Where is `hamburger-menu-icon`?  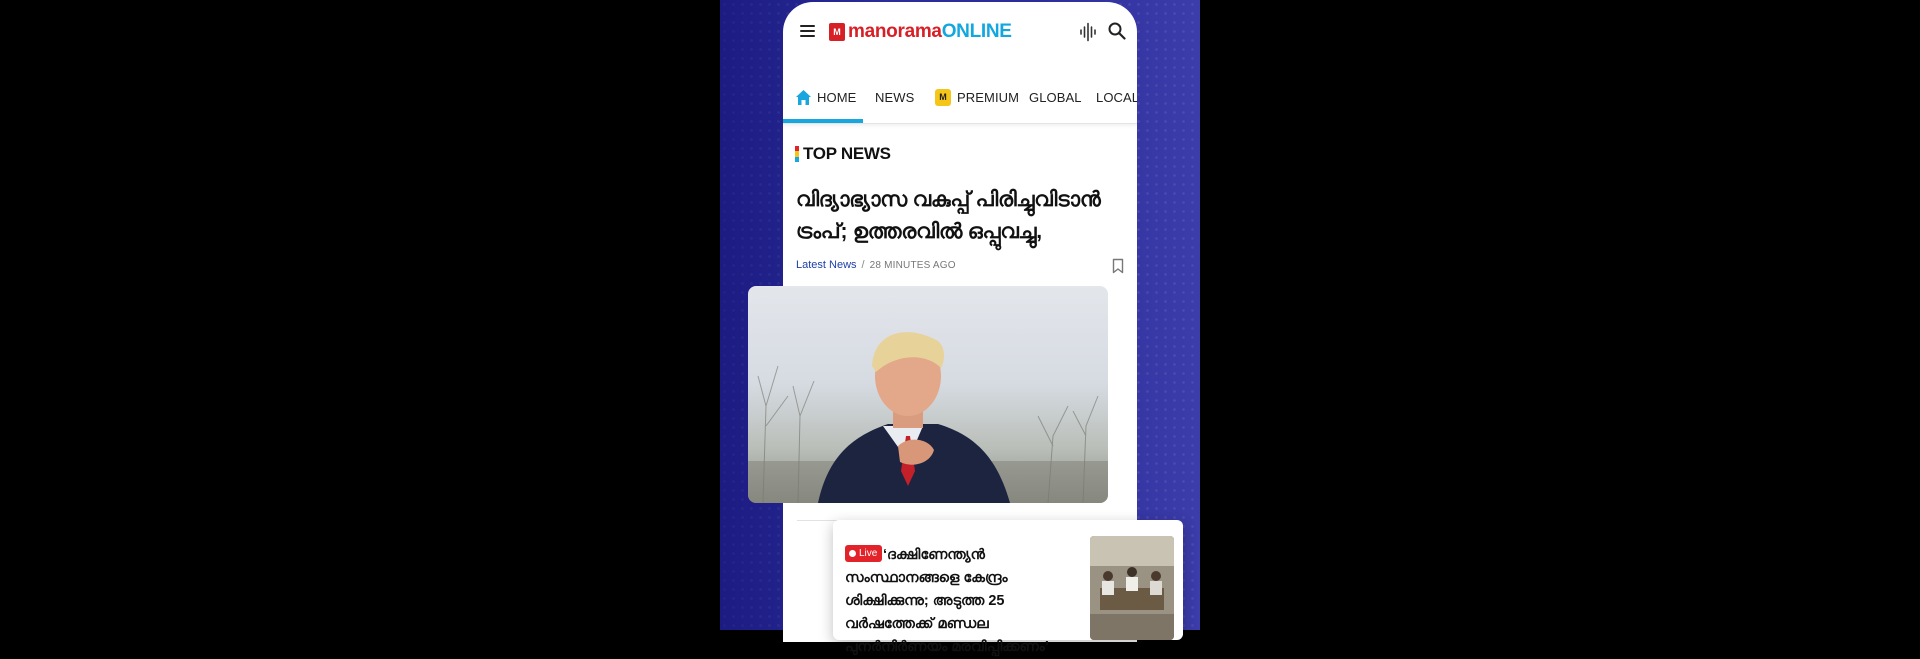 hamburger-menu-icon is located at coordinates (807, 31).